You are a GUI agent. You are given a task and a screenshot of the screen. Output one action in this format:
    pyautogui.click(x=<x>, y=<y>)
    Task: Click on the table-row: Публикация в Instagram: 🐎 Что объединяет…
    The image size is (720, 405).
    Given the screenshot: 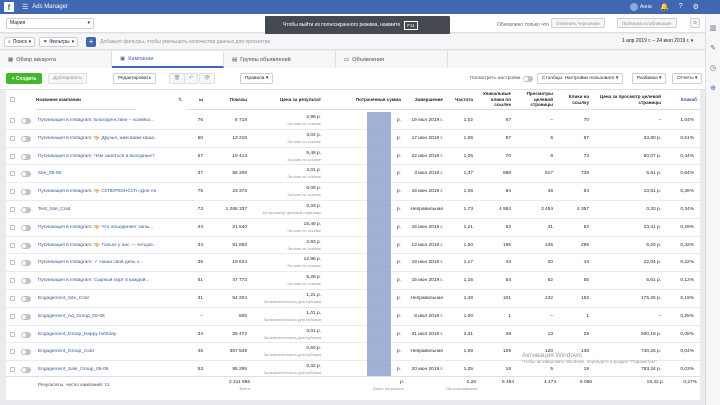 What is the action you would take?
    pyautogui.click(x=353, y=228)
    